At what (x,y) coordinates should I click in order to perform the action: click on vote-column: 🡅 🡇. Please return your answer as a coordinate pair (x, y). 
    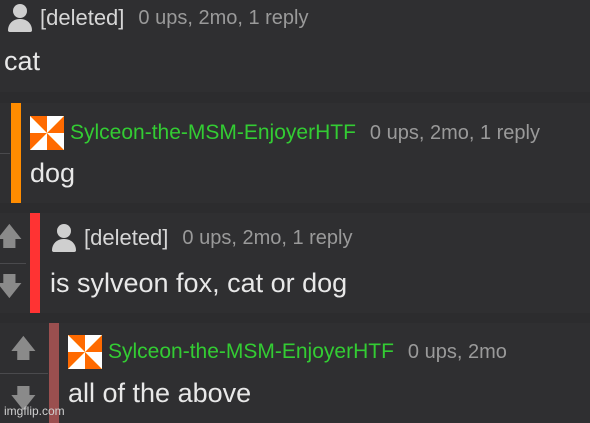
    Looking at the image, I should click on (13, 263).